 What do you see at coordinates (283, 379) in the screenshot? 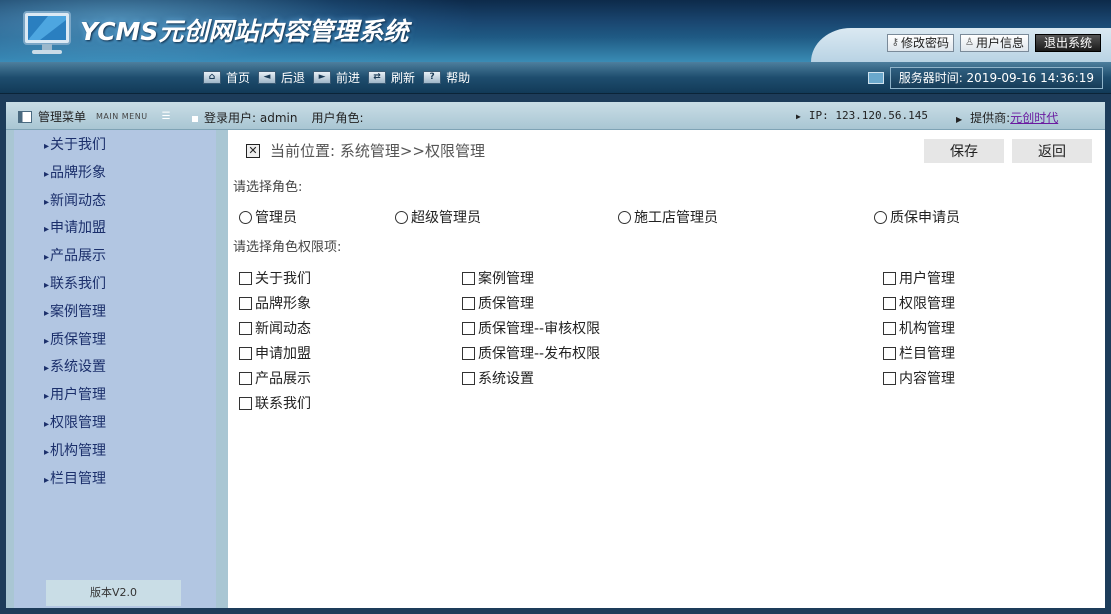
I see `perm-label: 产品展示` at bounding box center [283, 379].